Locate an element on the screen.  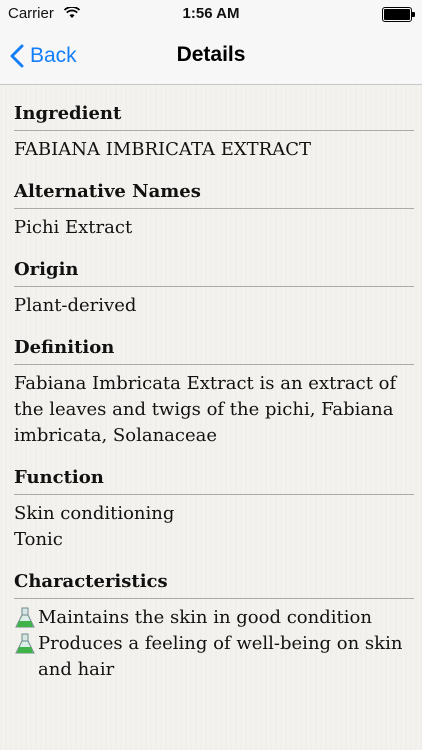
battery-icon is located at coordinates (398, 14).